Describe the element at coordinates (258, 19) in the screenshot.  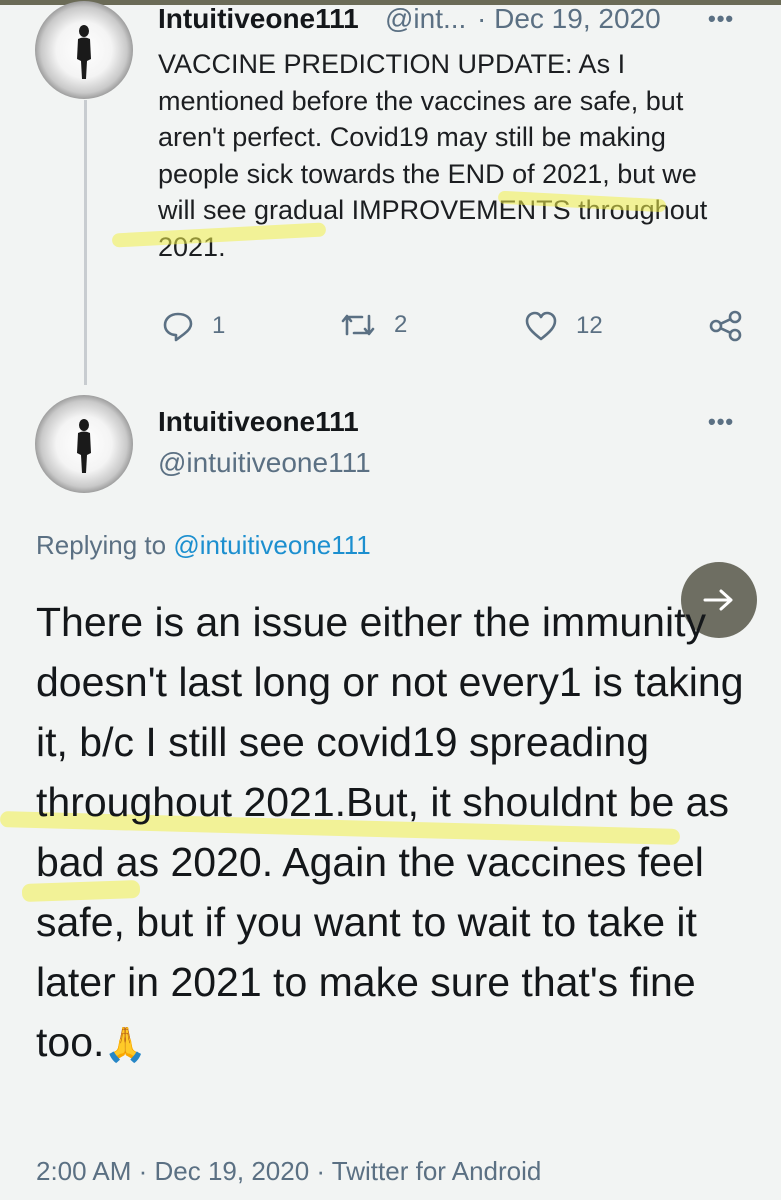
I see `tweet1-display-name: Intuitiveone111` at that location.